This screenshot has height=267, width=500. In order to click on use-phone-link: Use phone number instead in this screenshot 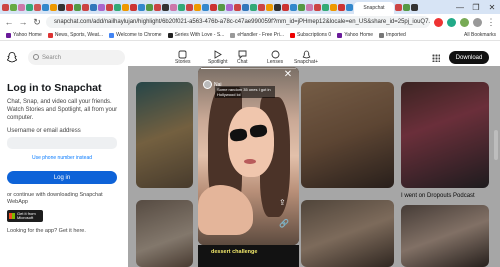, I will do `click(62, 158)`.